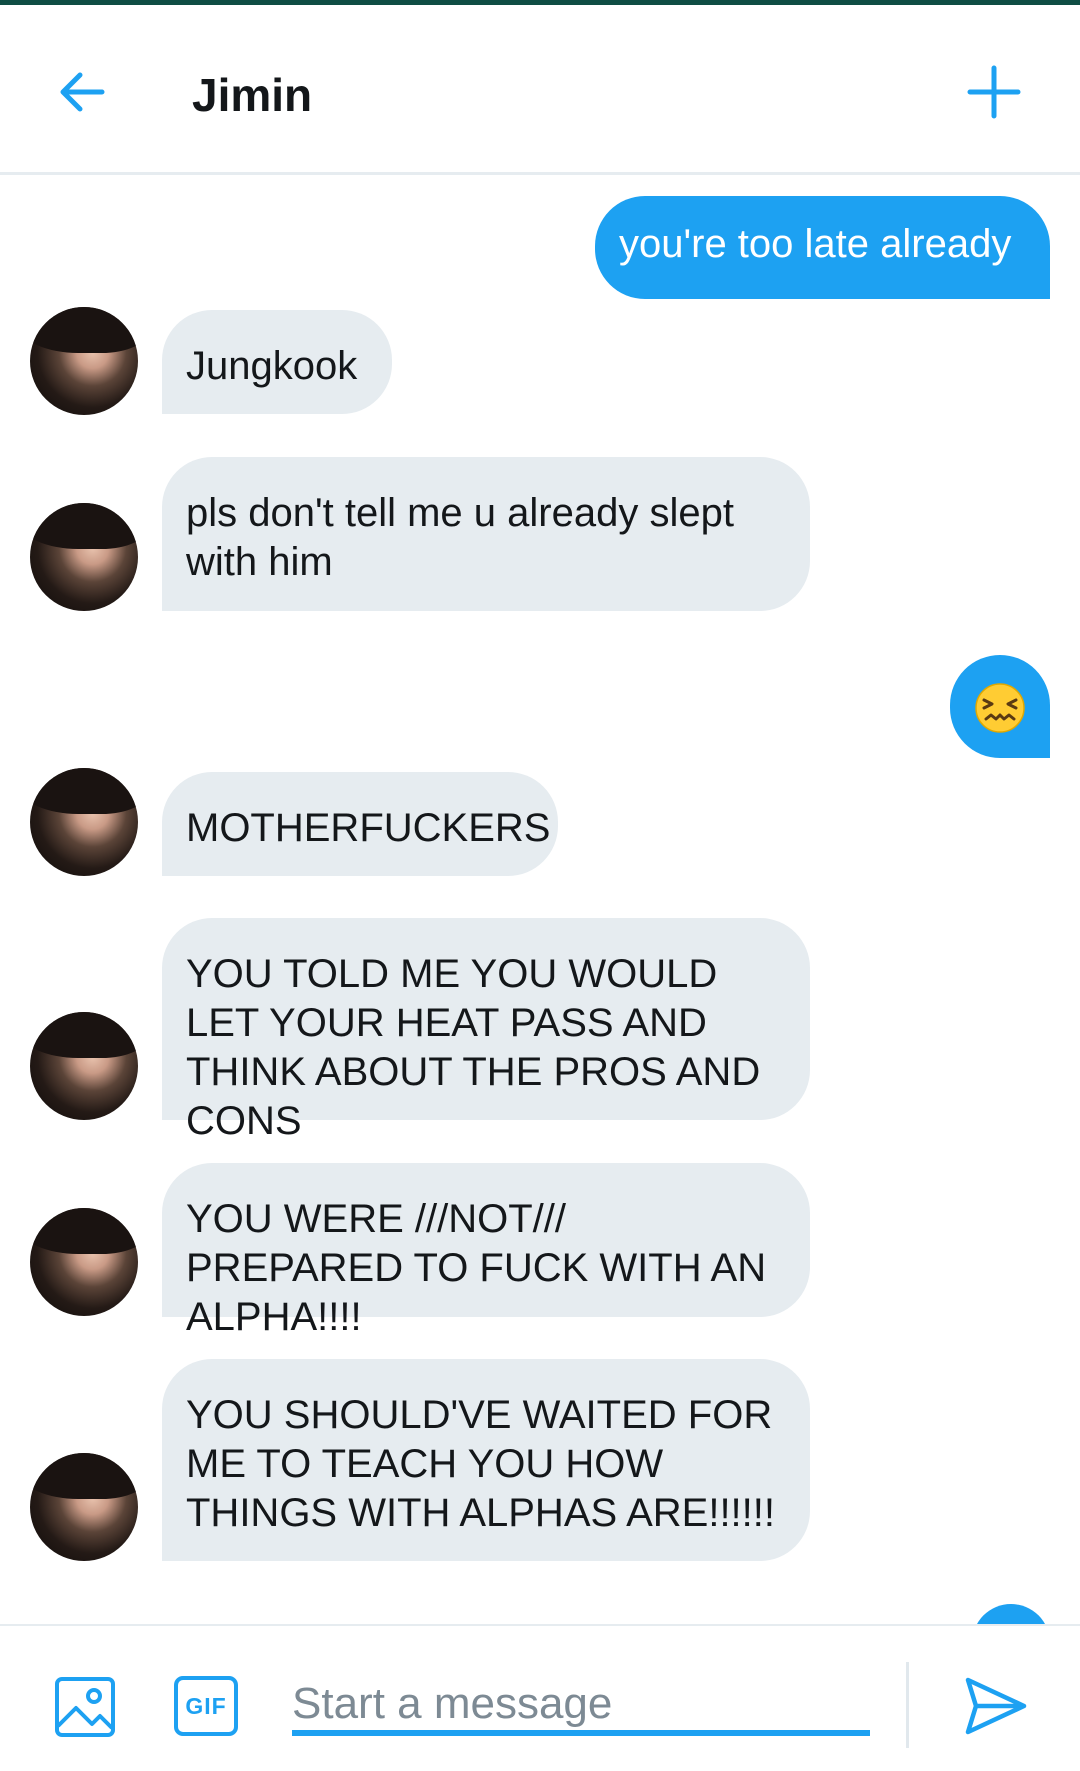  I want to click on confounded-face-icon, so click(1000, 708).